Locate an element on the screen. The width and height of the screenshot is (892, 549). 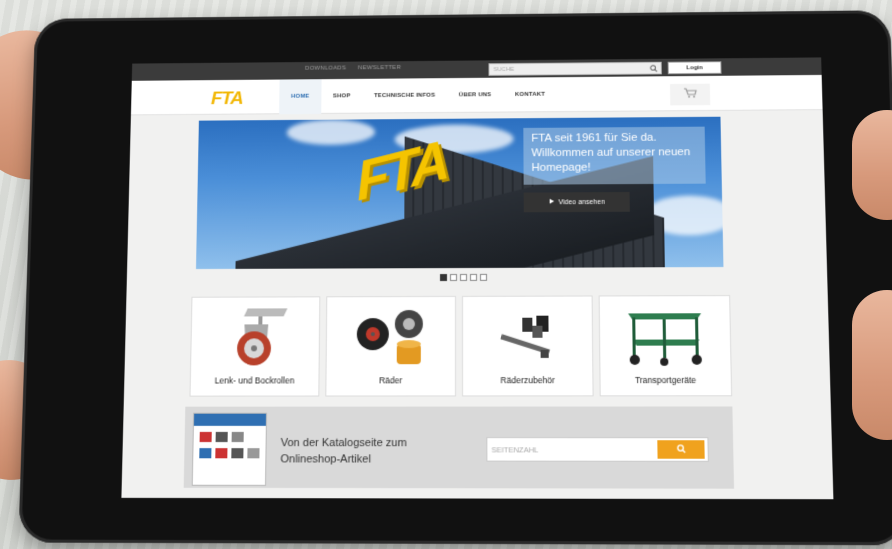
category-tile-raederzubehoer: Räderzubehör is located at coordinates (528, 346).